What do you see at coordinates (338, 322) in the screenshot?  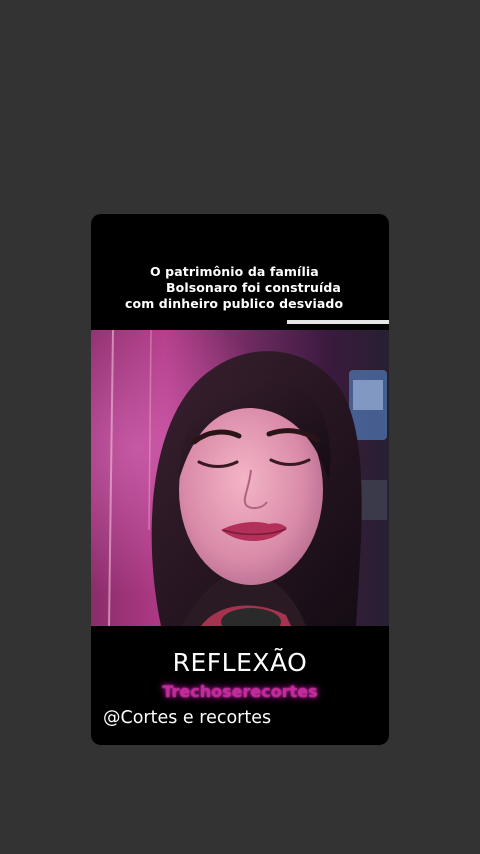 I see `progress-bar` at bounding box center [338, 322].